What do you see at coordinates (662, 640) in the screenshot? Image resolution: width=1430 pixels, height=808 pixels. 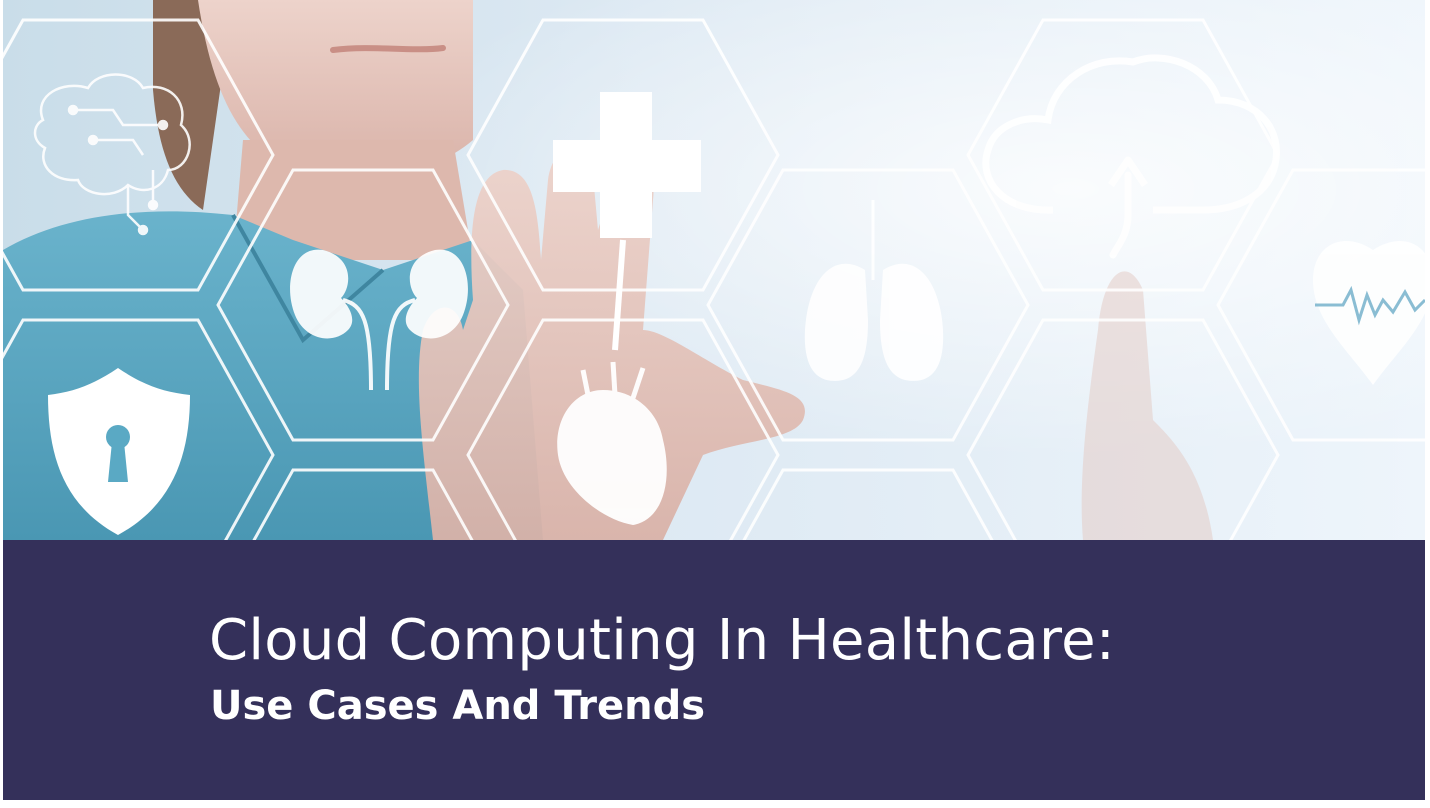 I see `page-title: Cloud Computing In Healthcare:` at bounding box center [662, 640].